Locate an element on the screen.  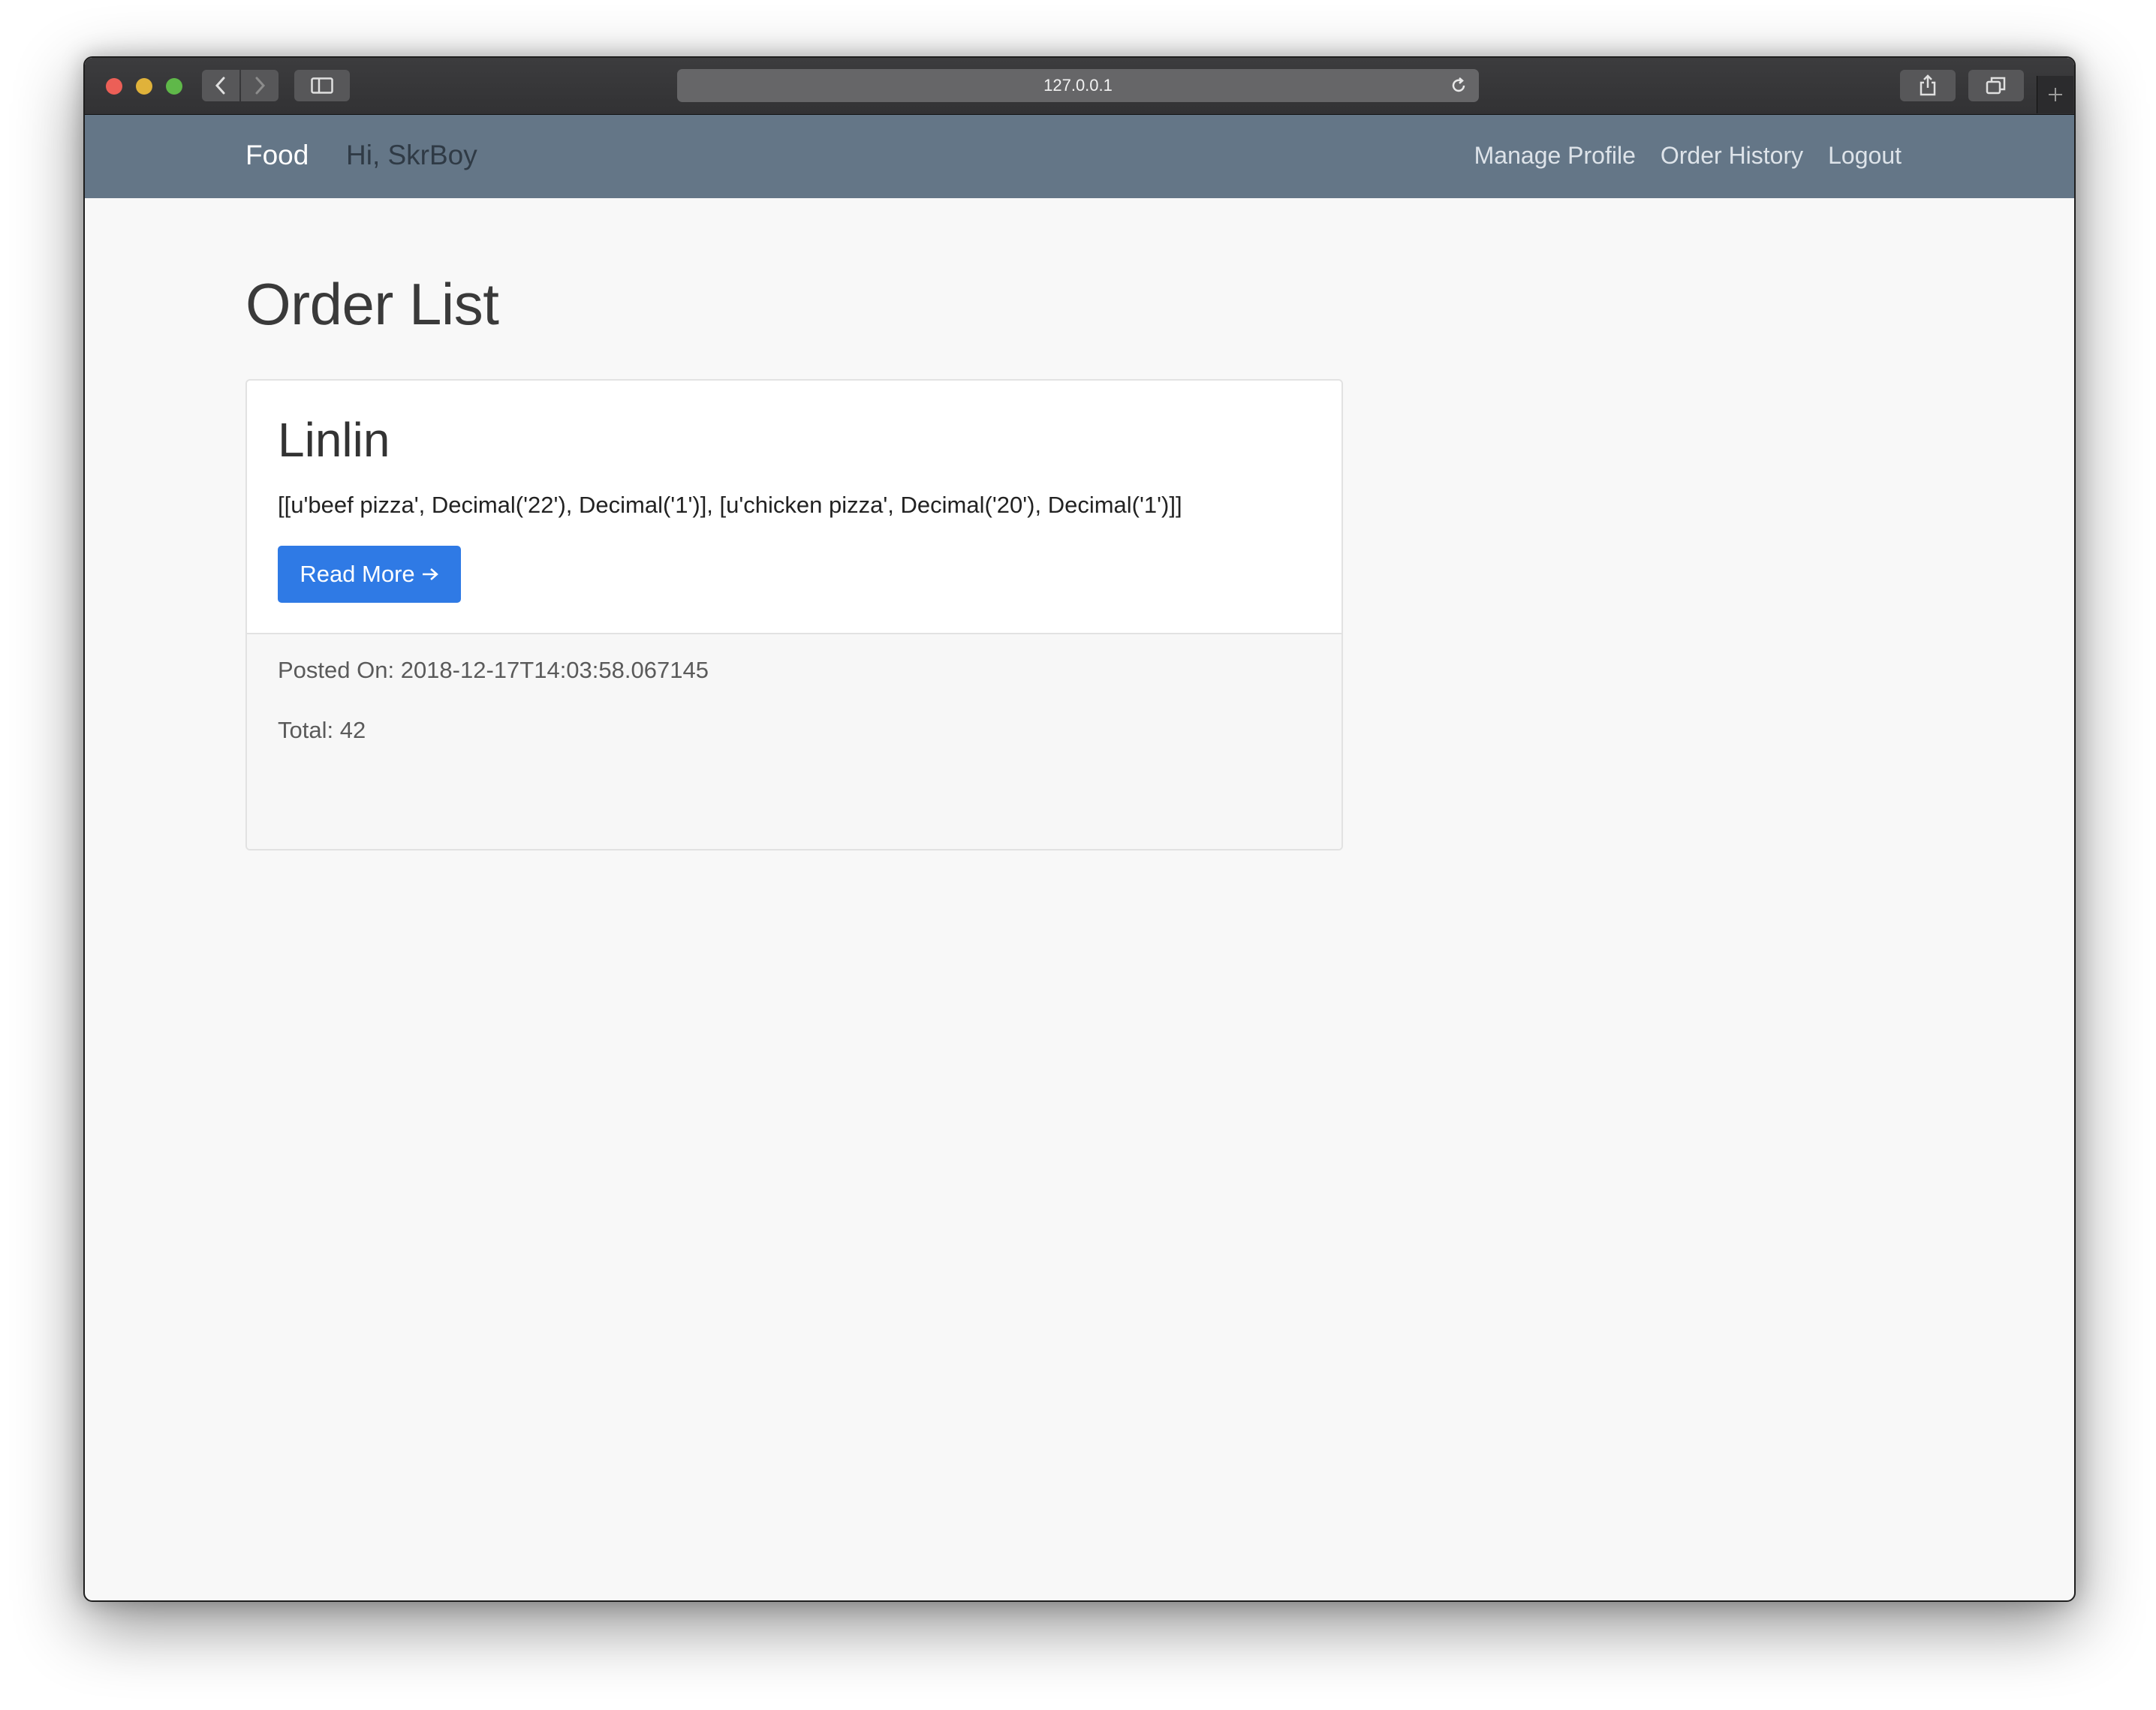
back-button is located at coordinates (220, 85).